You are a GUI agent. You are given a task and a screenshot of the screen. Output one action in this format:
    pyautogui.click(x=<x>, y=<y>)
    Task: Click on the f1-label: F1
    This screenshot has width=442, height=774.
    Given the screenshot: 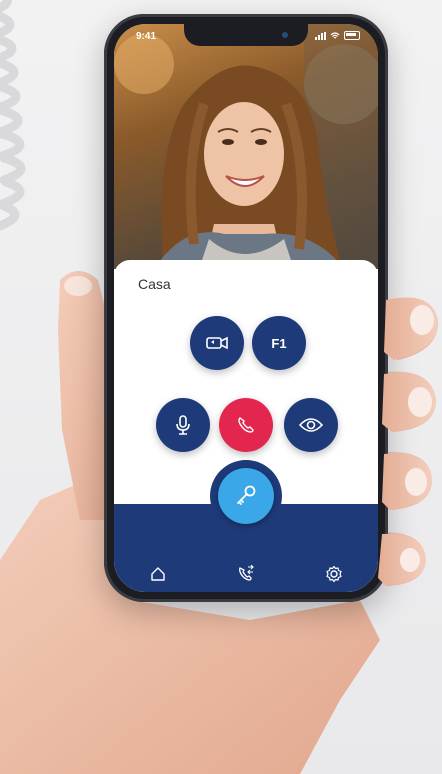 What is the action you would take?
    pyautogui.click(x=279, y=343)
    